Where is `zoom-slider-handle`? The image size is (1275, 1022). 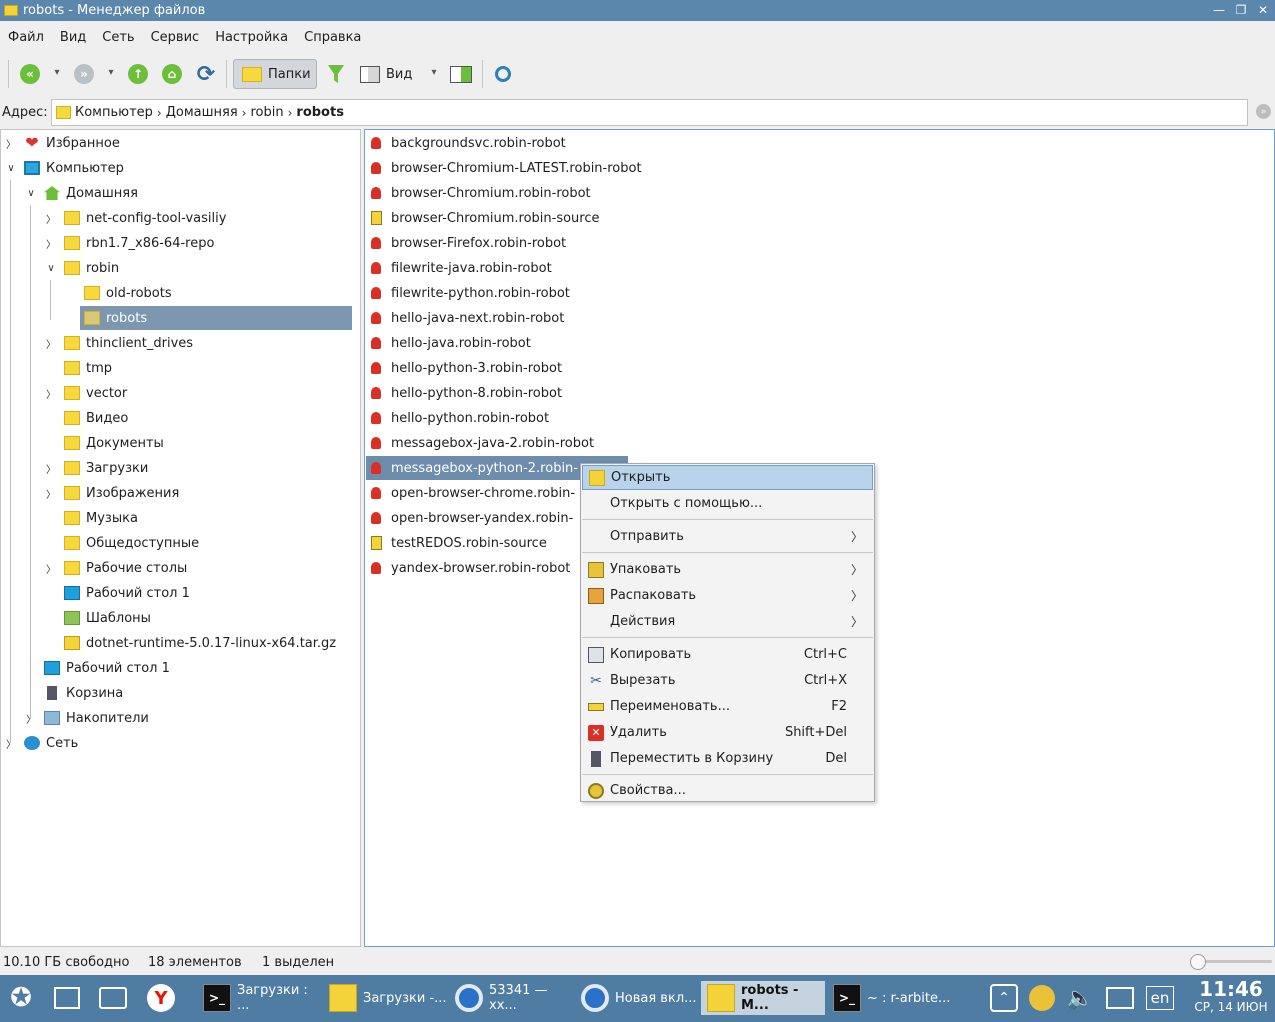 zoom-slider-handle is located at coordinates (1198, 962).